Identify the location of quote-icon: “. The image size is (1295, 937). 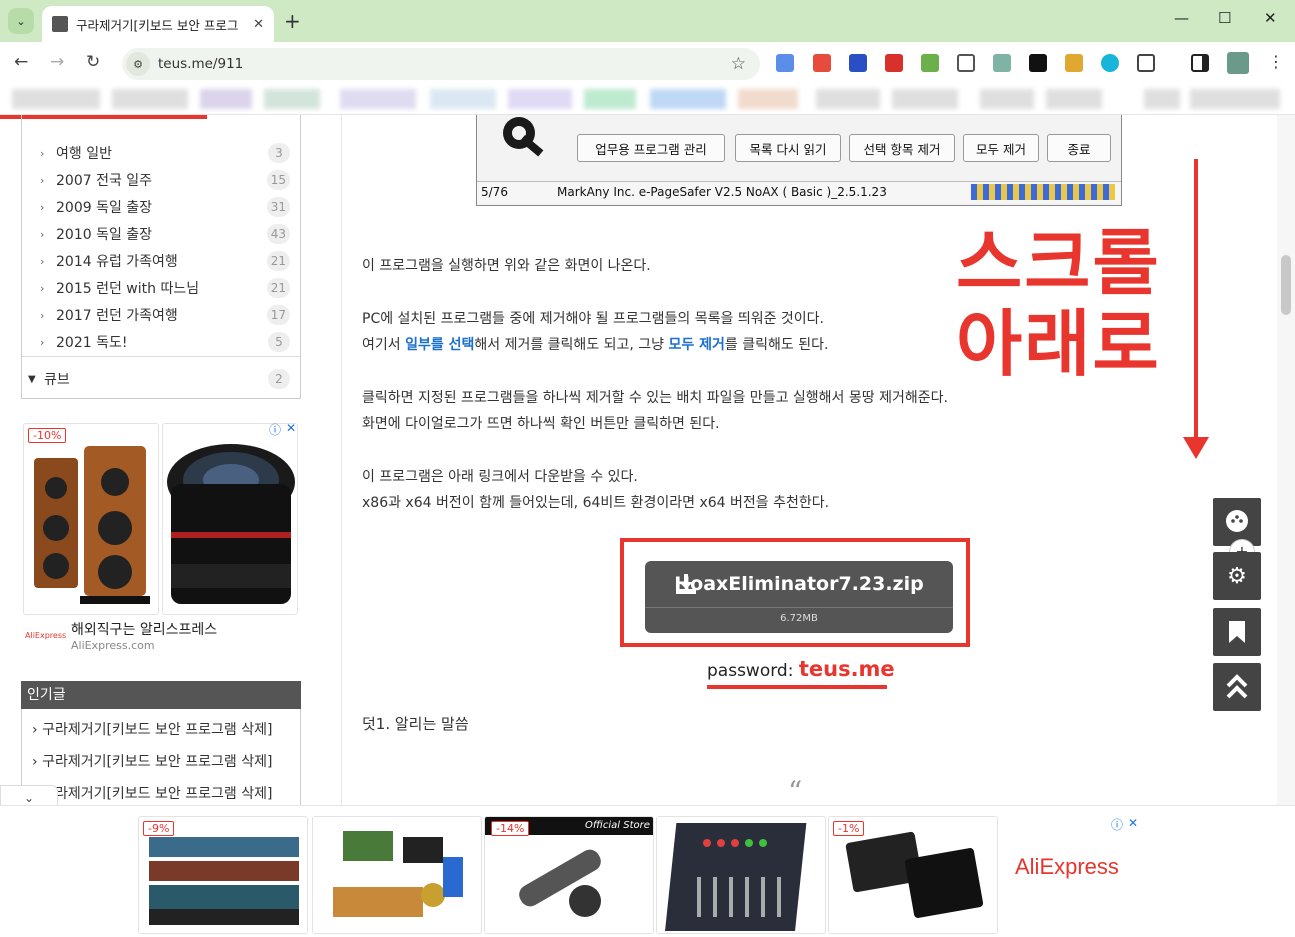
(795, 791).